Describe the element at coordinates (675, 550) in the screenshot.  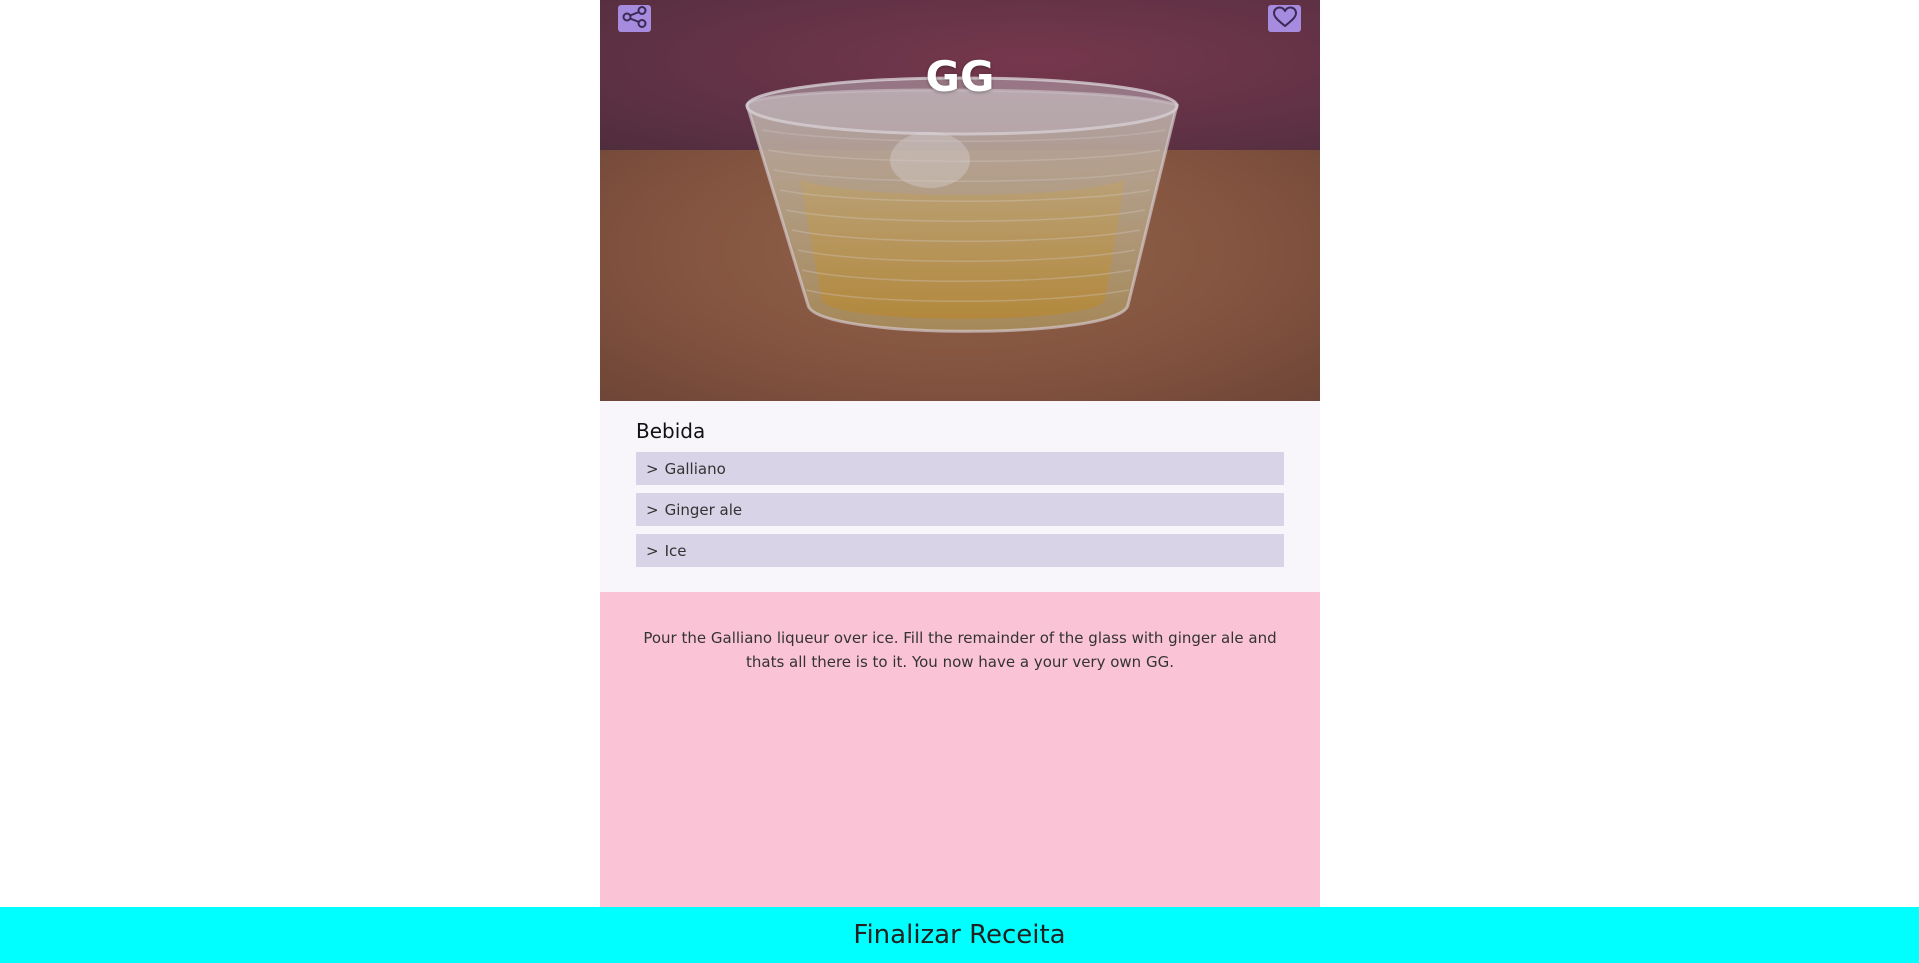
I see `ingredient-label: Ice` at that location.